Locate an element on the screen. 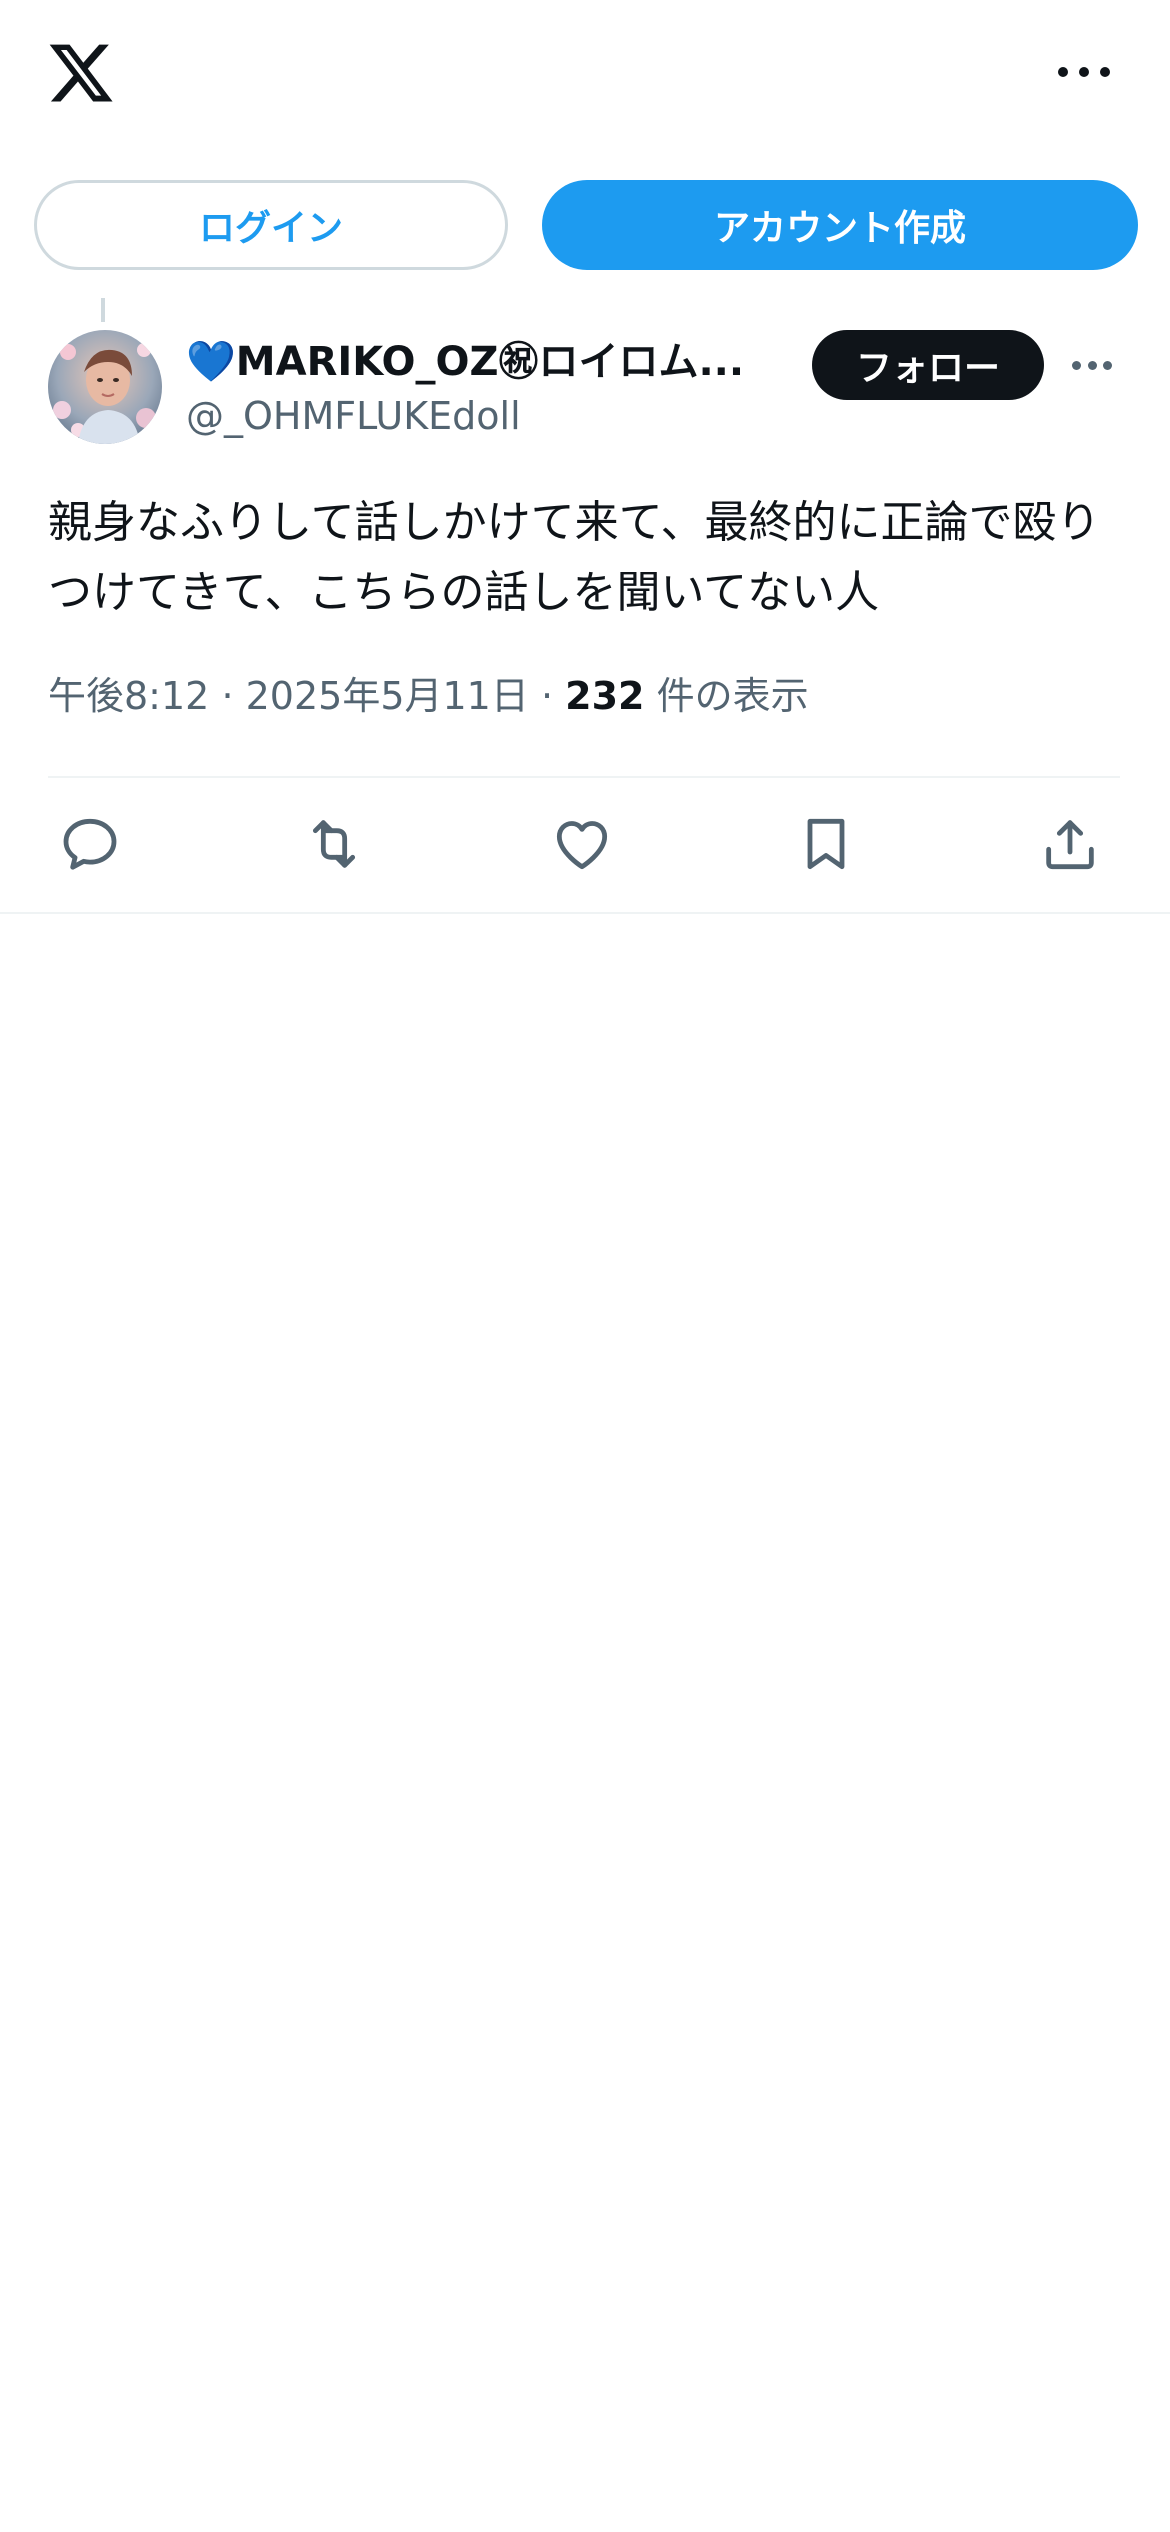  reply-icon is located at coordinates (90, 844).